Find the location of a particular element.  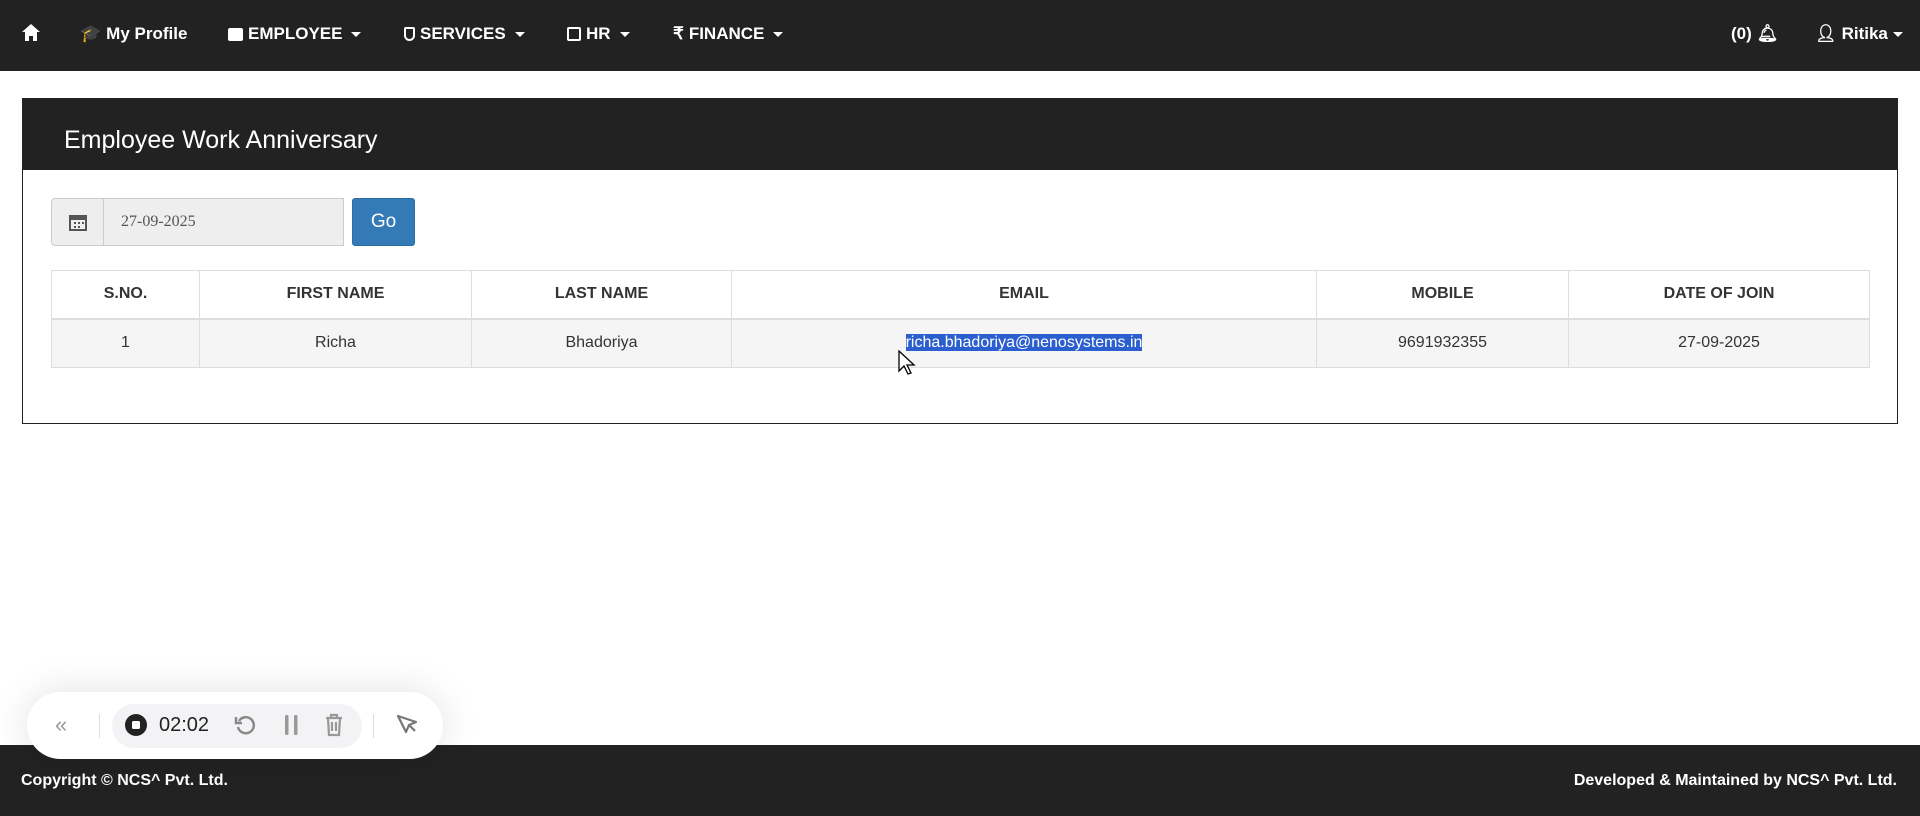

stop-icon is located at coordinates (136, 725).